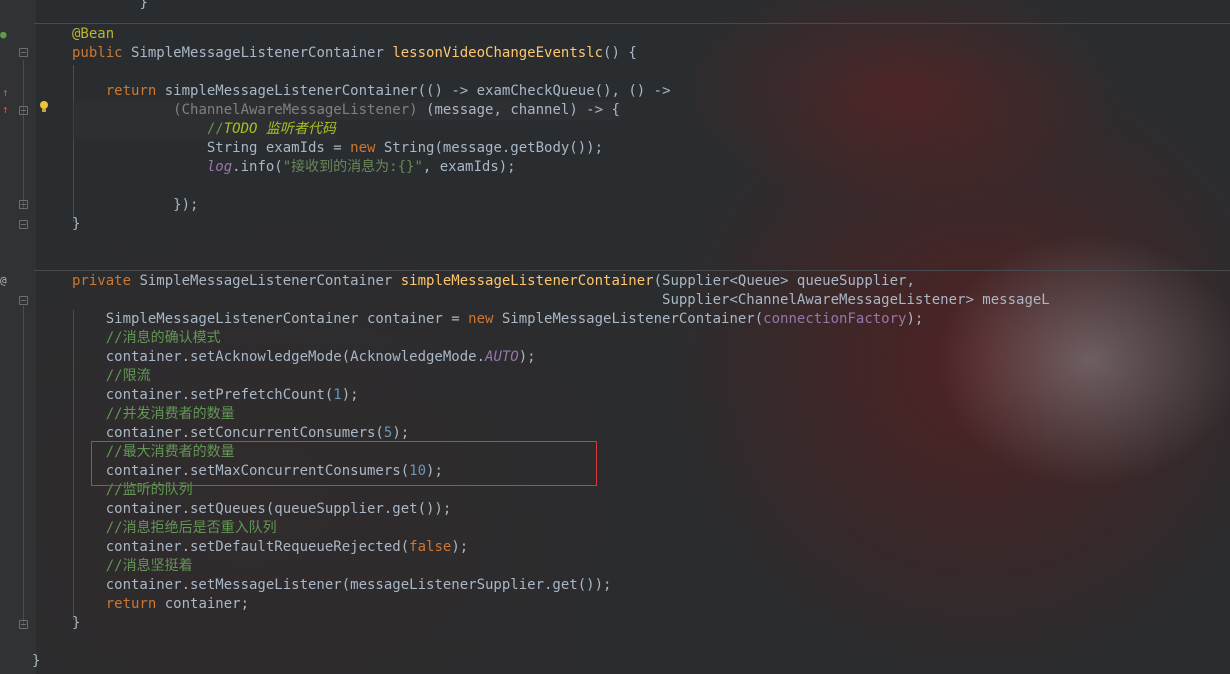 The height and width of the screenshot is (674, 1230). I want to click on code-line: });, so click(135, 205).